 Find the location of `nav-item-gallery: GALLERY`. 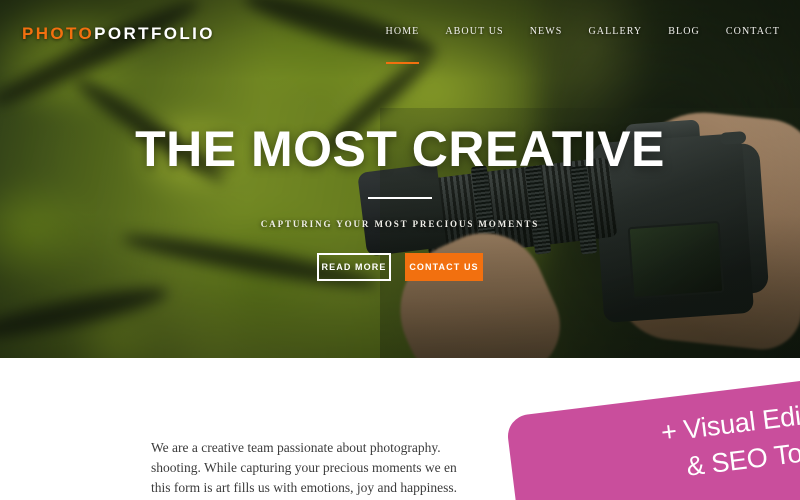

nav-item-gallery: GALLERY is located at coordinates (615, 33).